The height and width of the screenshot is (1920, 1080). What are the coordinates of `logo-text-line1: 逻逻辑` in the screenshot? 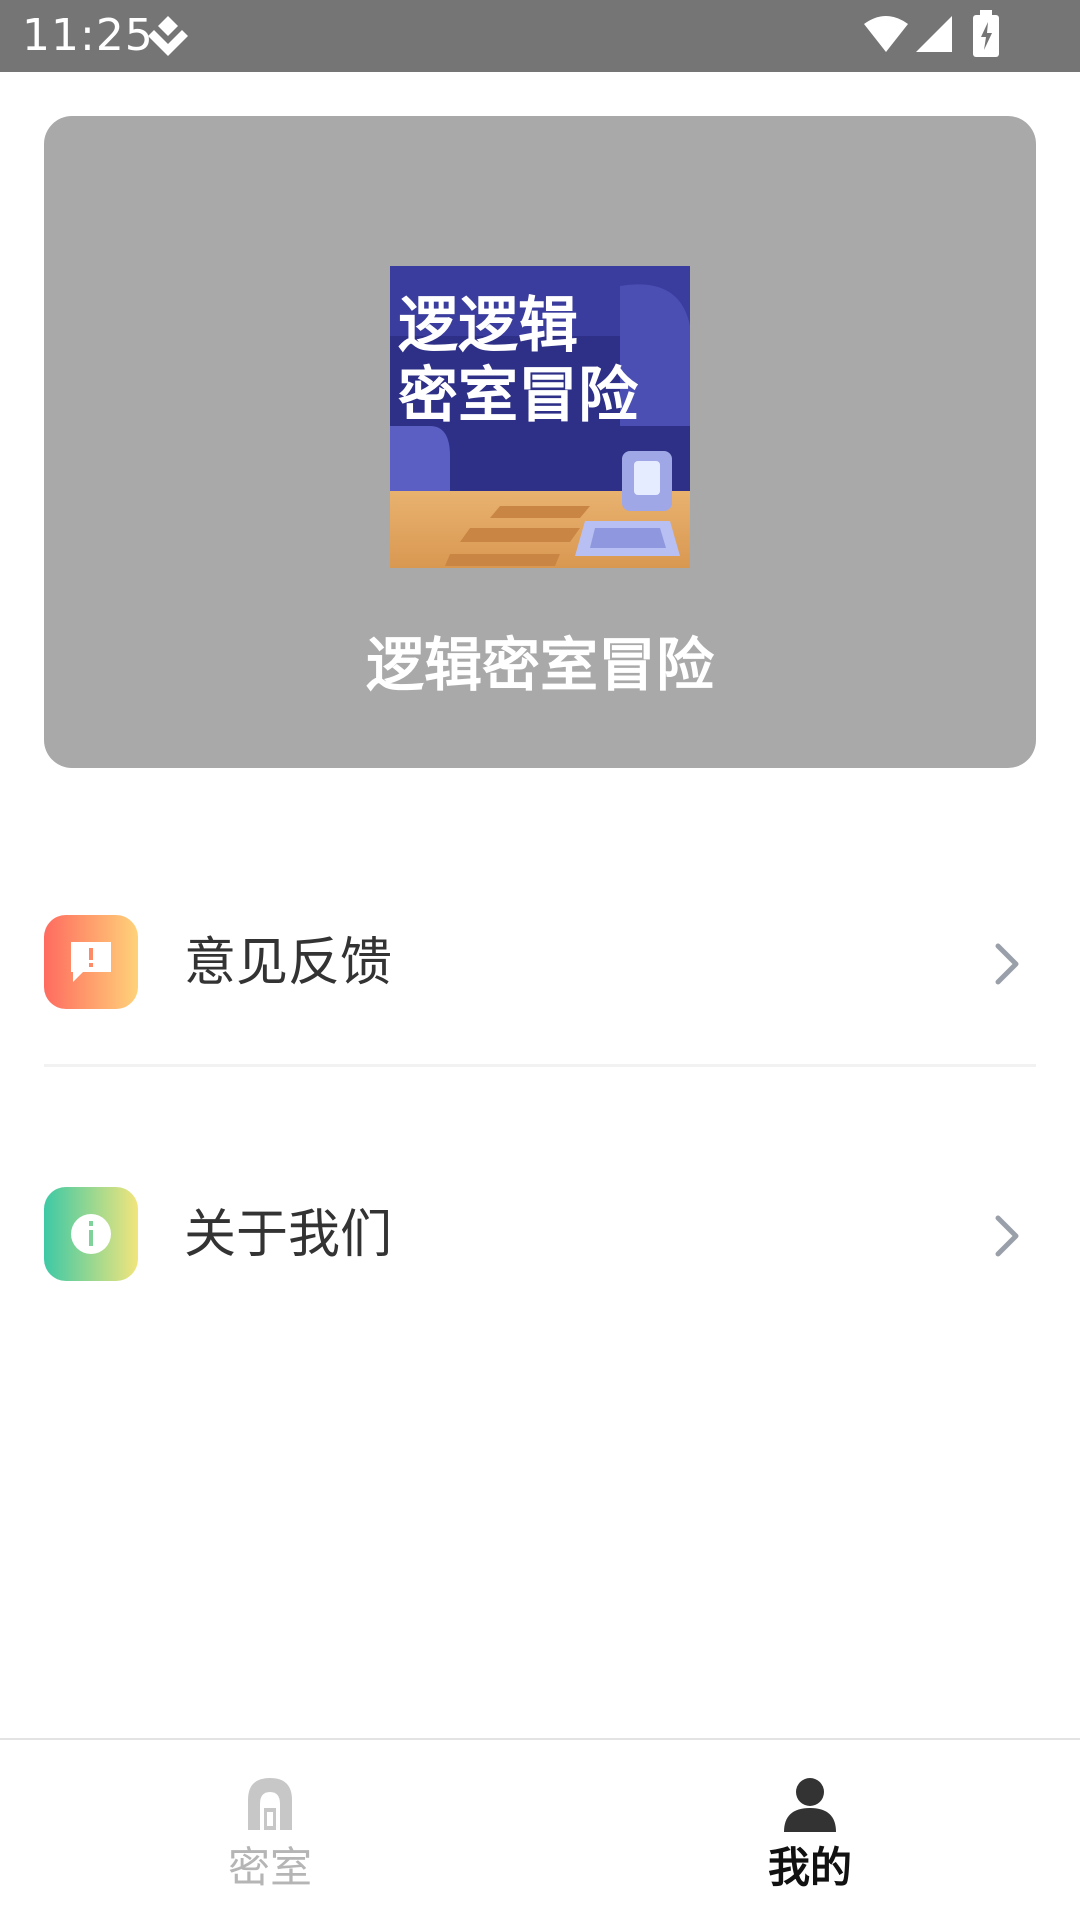 It's located at (488, 326).